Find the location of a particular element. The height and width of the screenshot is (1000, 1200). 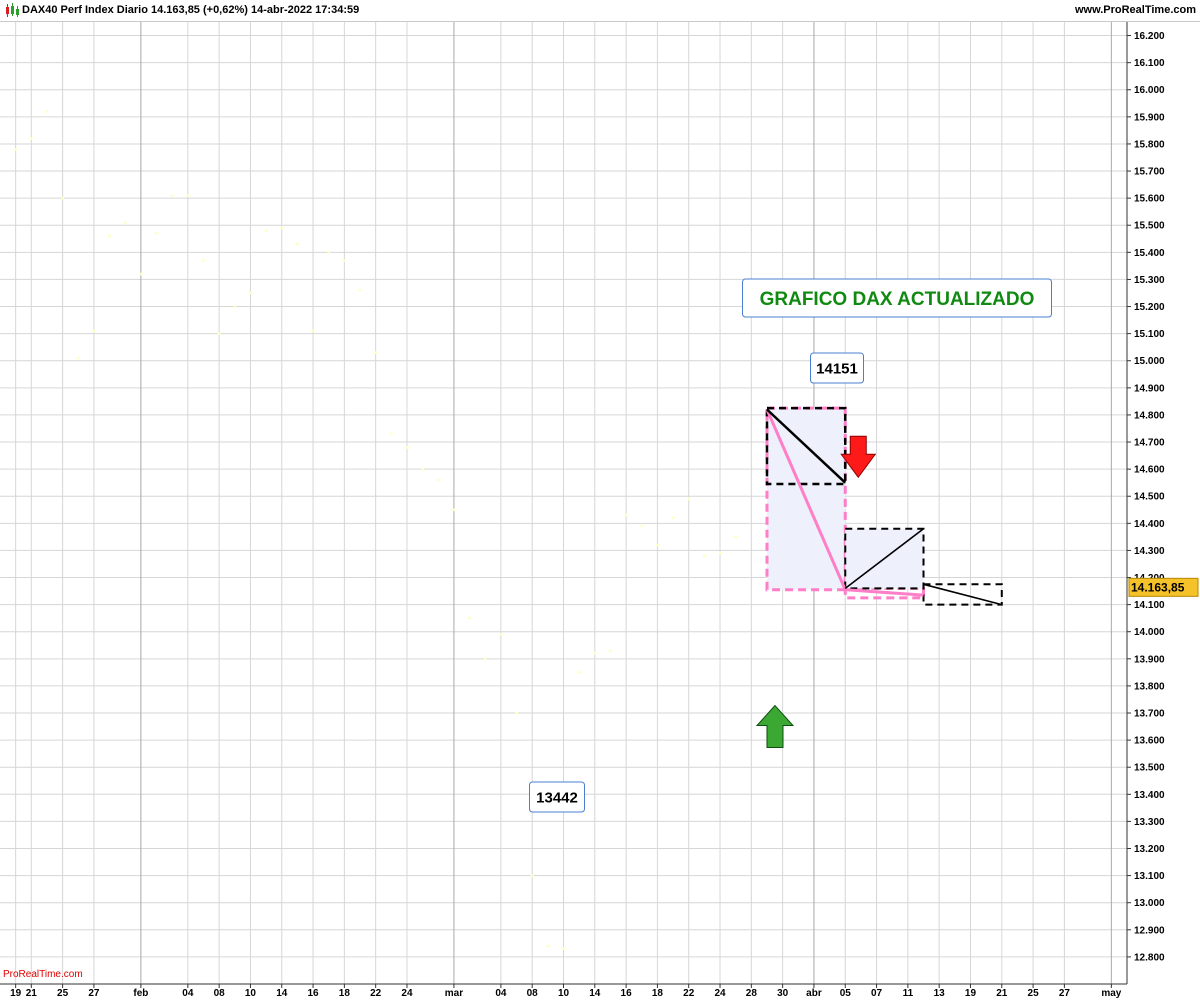

x-tick-label: 07 is located at coordinates (877, 993).